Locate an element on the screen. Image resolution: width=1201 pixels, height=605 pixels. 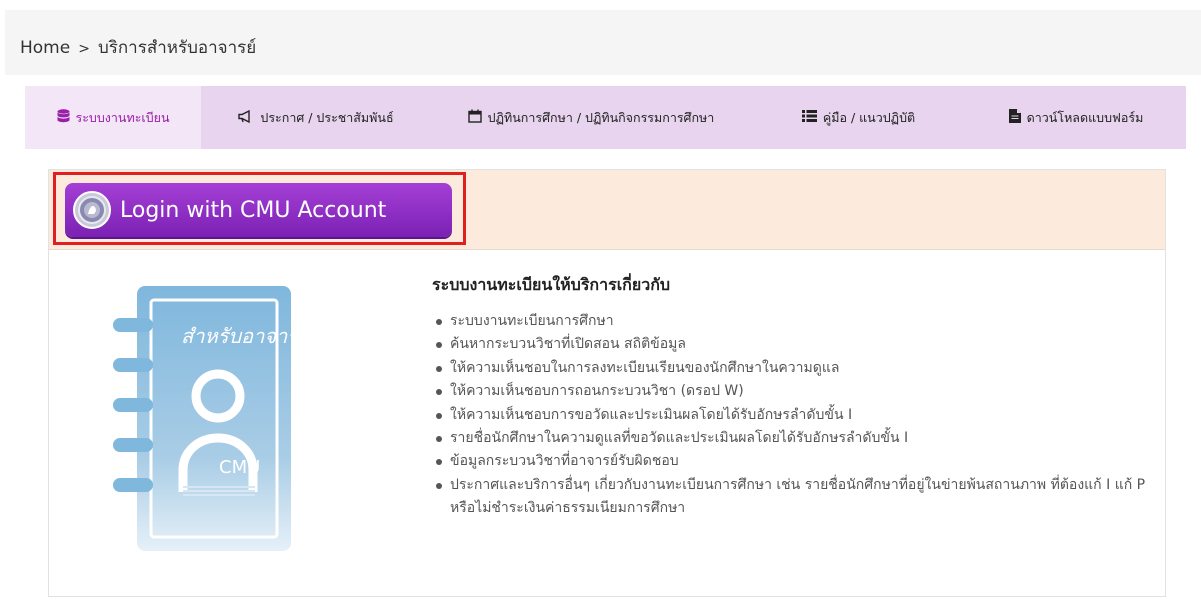
login-band: Login with CMU Account is located at coordinates (607, 210).